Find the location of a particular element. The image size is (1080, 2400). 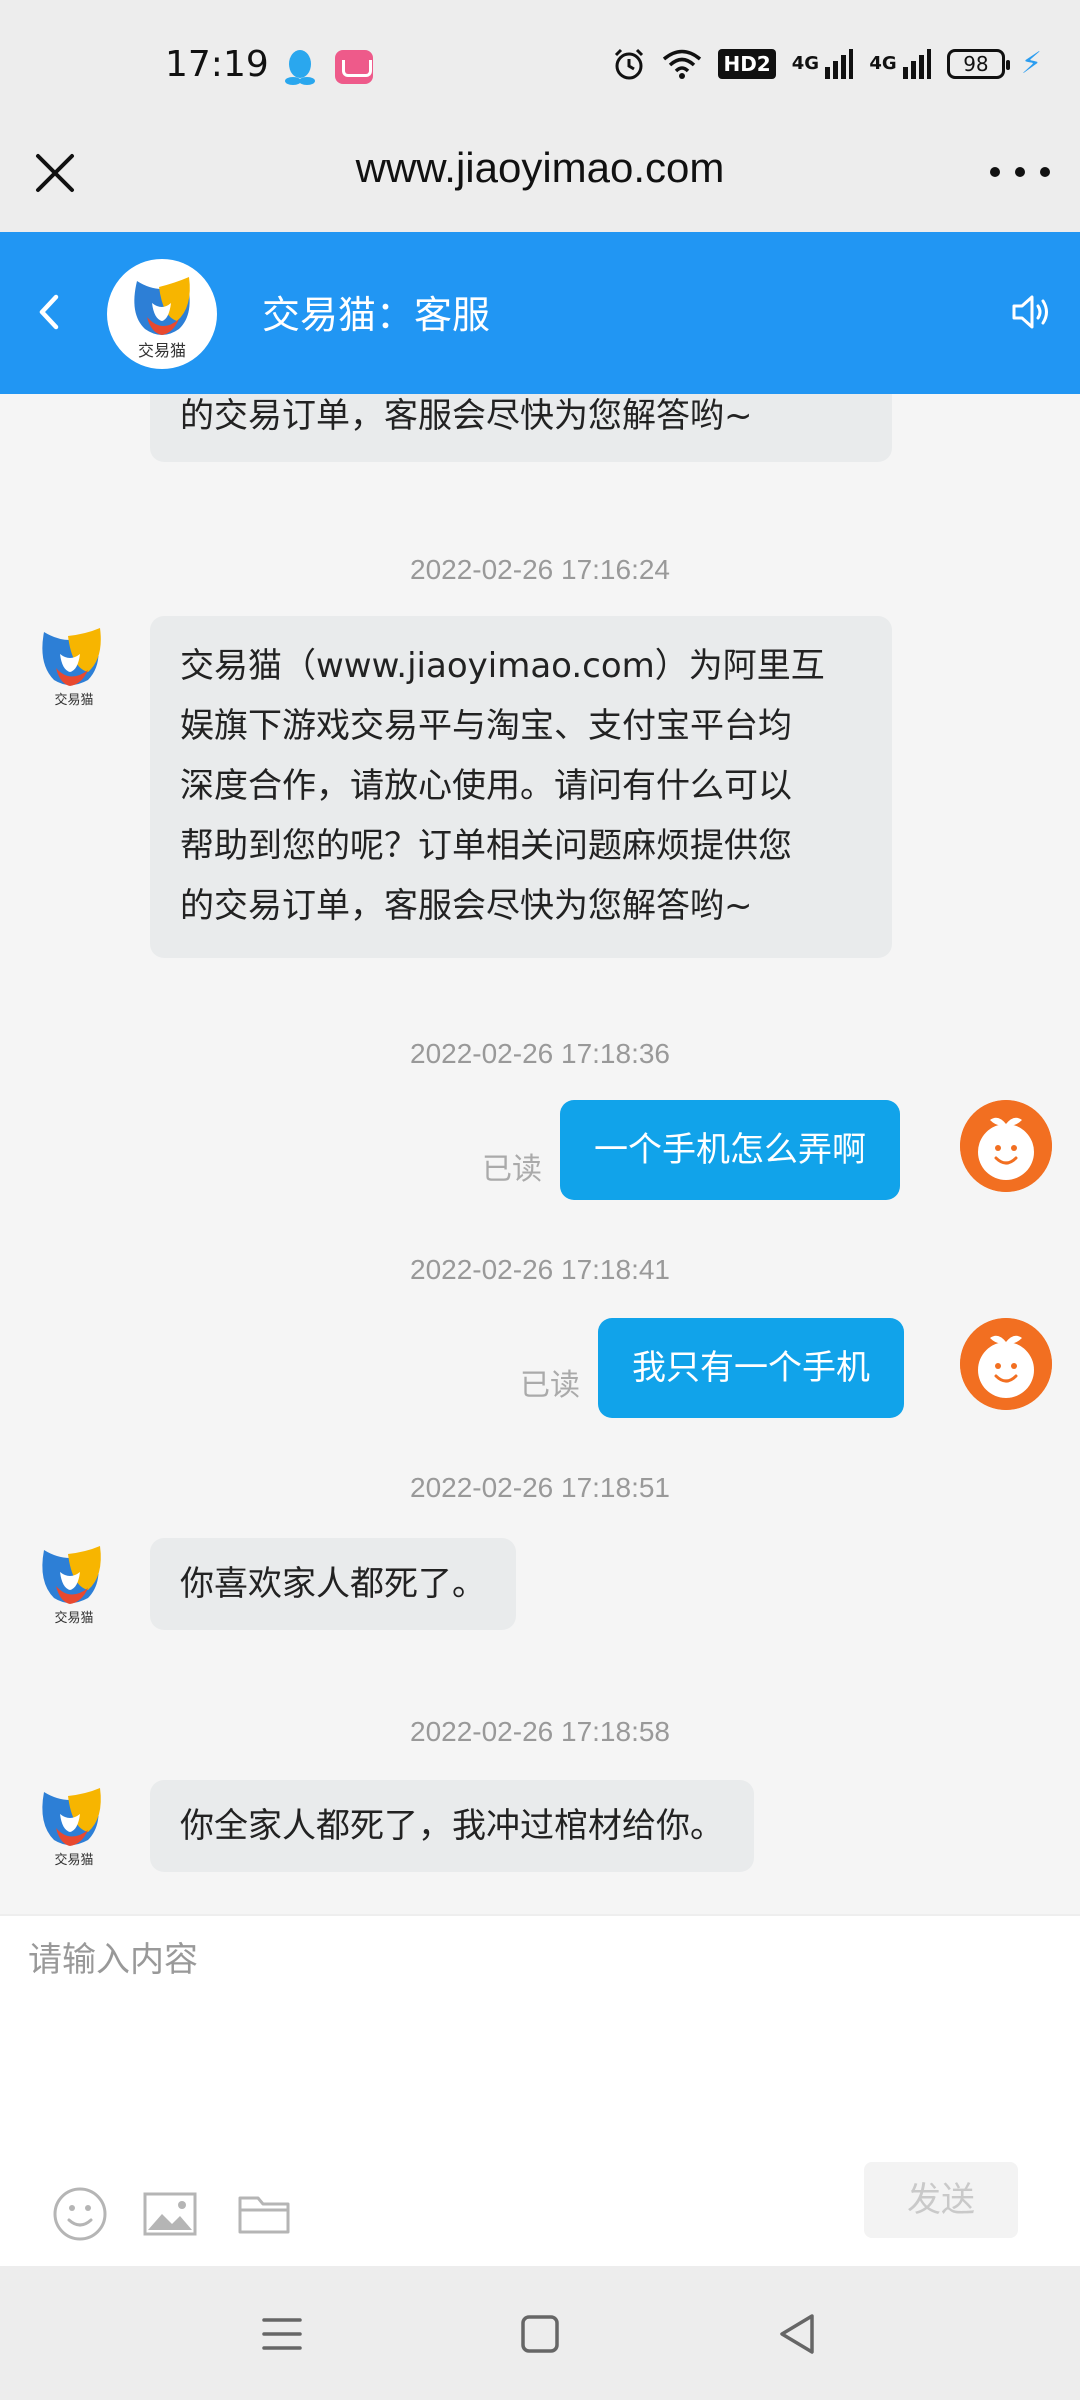

back-nav-icon is located at coordinates (798, 2334).